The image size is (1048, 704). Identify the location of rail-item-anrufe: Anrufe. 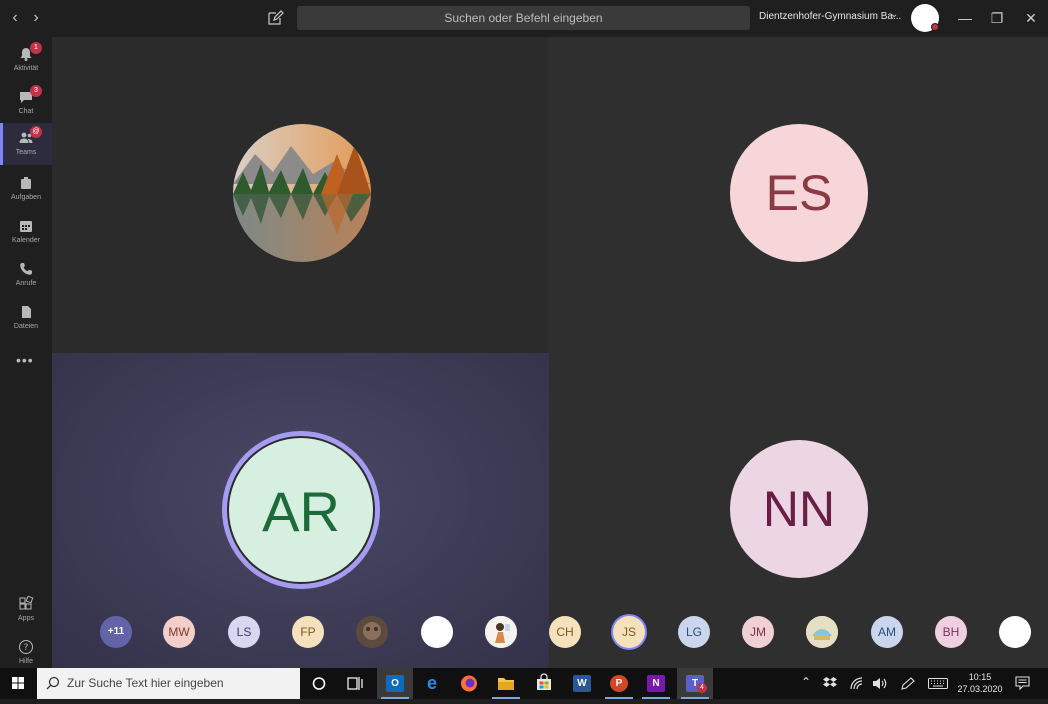
(26, 275).